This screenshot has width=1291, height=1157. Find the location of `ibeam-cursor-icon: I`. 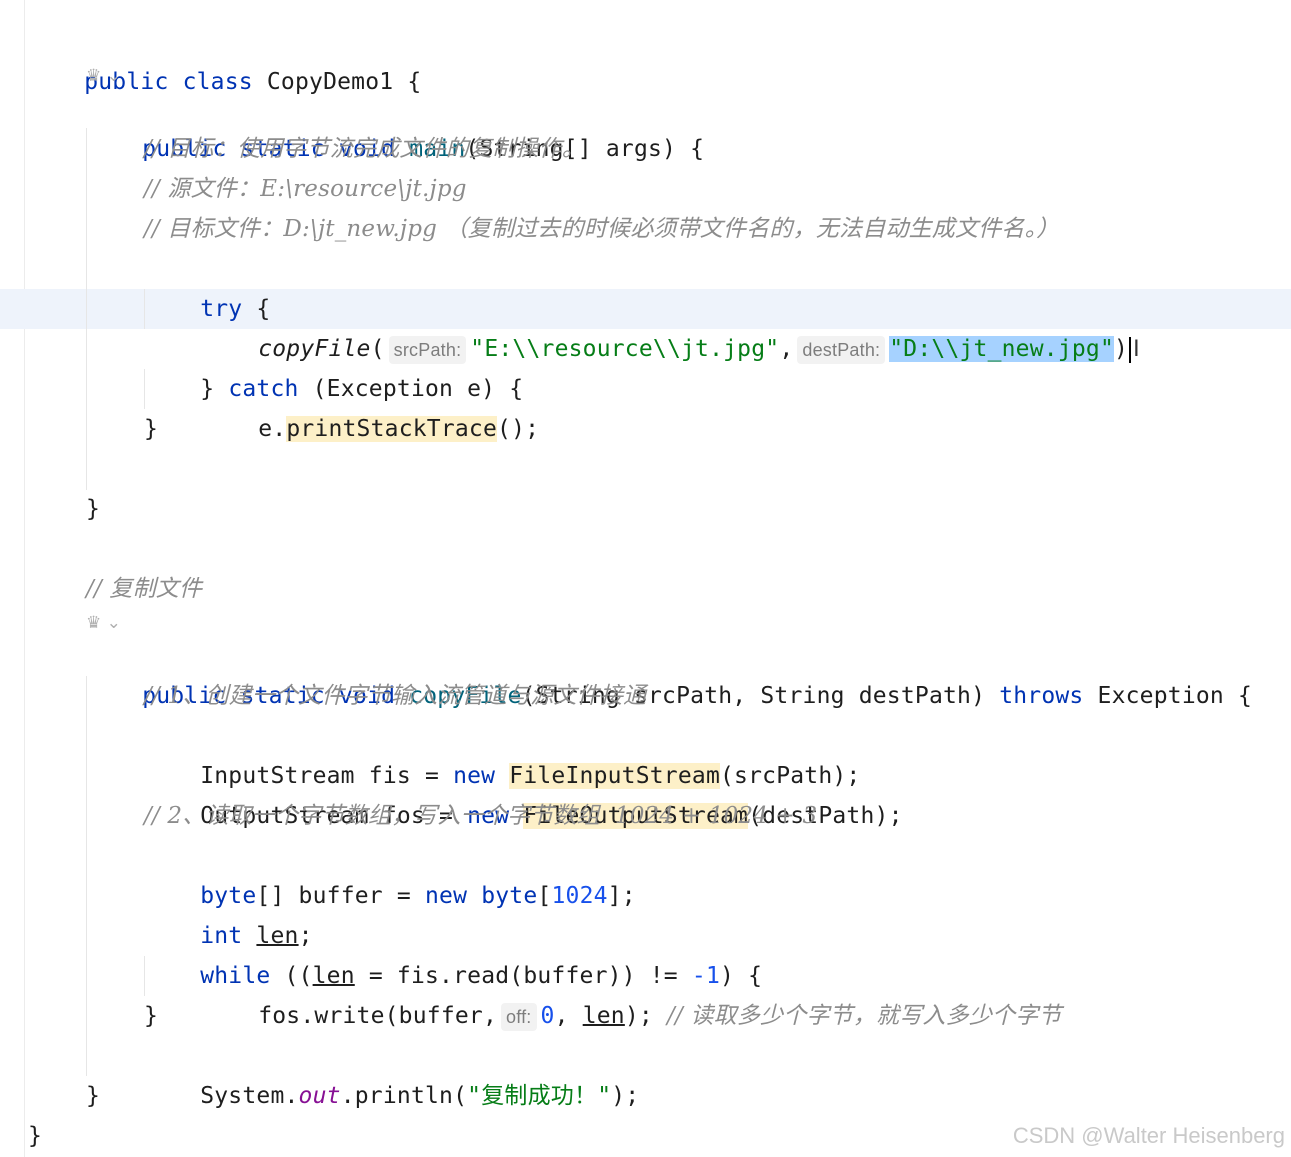

ibeam-cursor-icon: I is located at coordinates (1136, 349).